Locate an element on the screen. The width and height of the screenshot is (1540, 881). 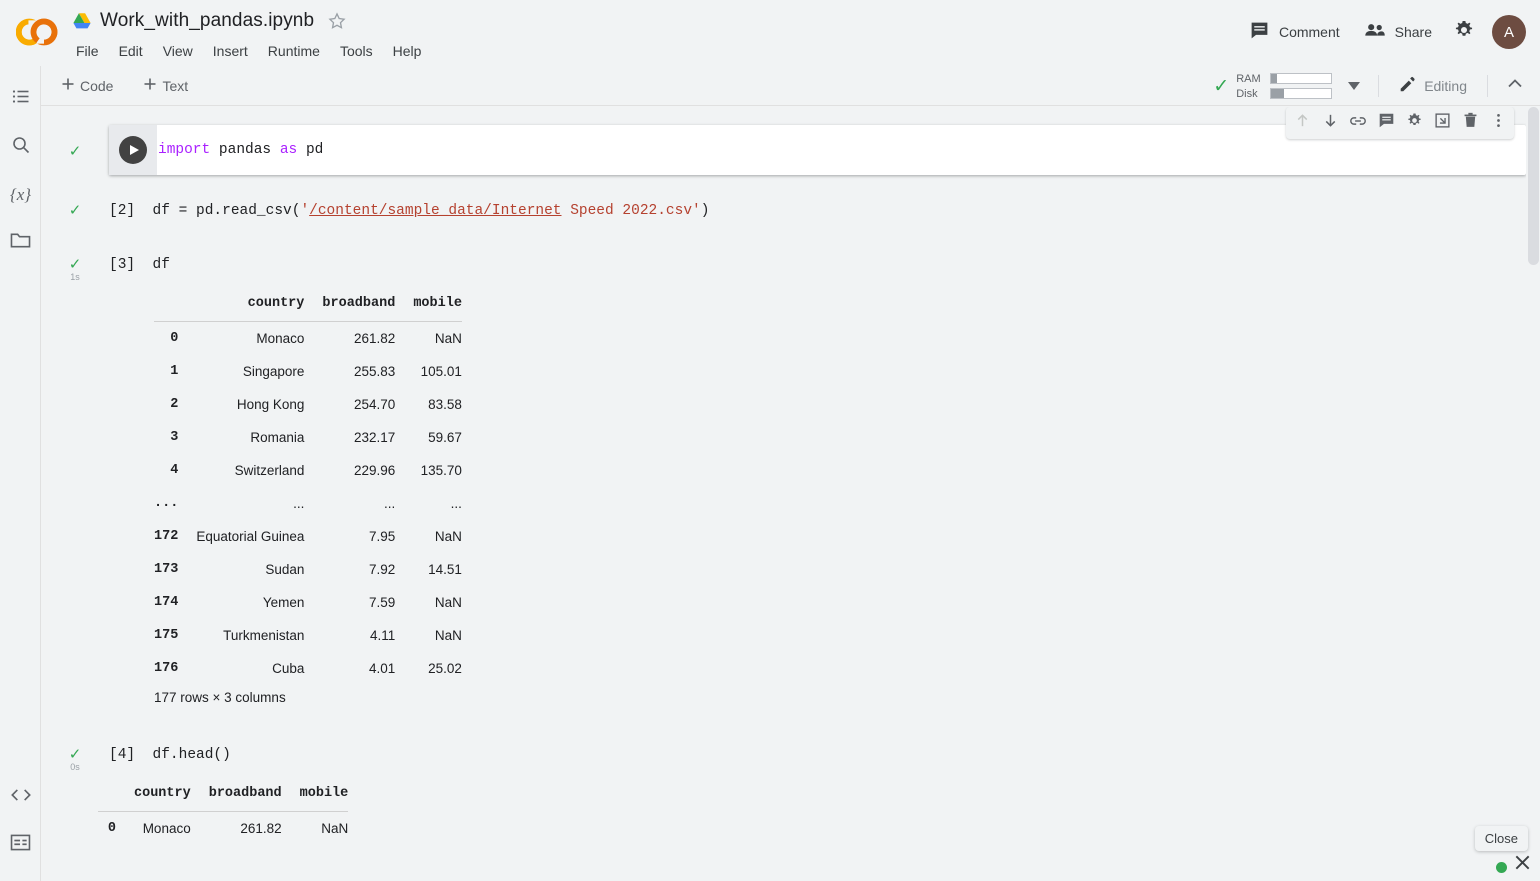
cell-broadband: 254.70 is located at coordinates (375, 404).